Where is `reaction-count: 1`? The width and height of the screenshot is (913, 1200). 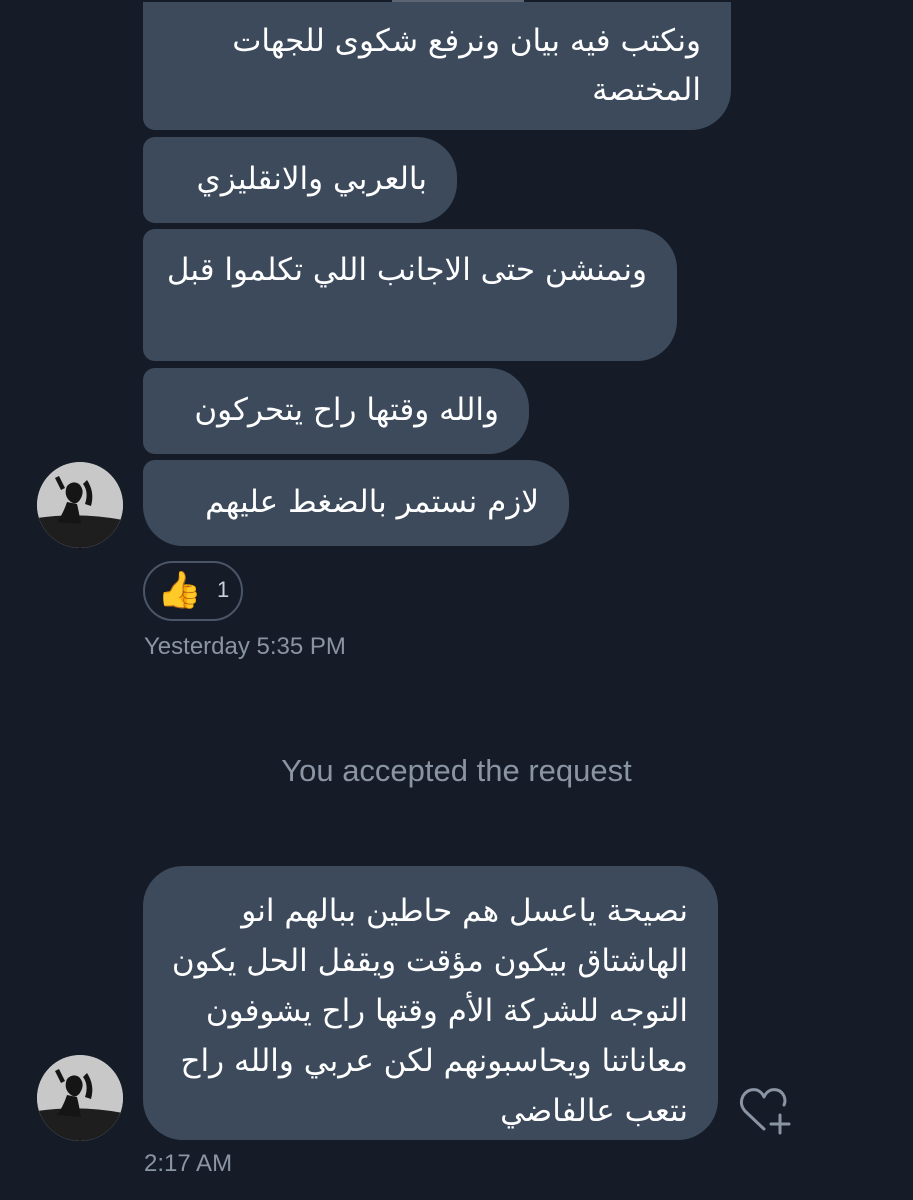
reaction-count: 1 is located at coordinates (223, 589).